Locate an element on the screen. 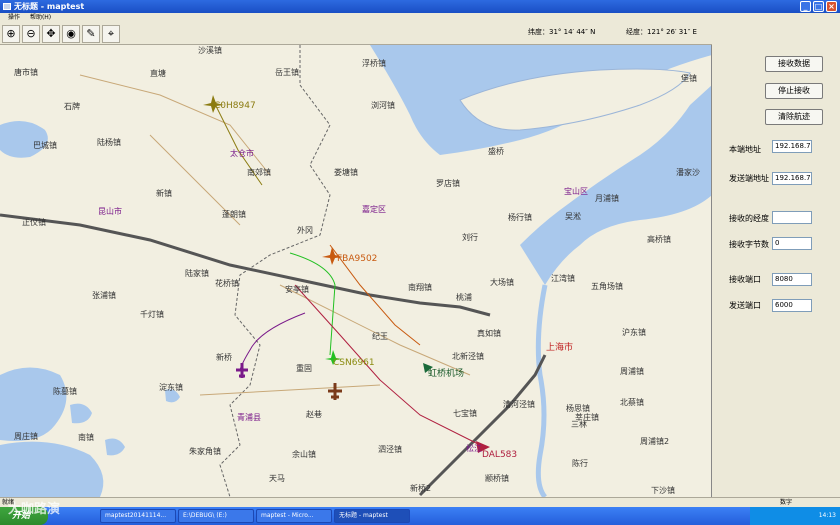 The width and height of the screenshot is (840, 525). town-label: 陈墓镇 is located at coordinates (65, 391).